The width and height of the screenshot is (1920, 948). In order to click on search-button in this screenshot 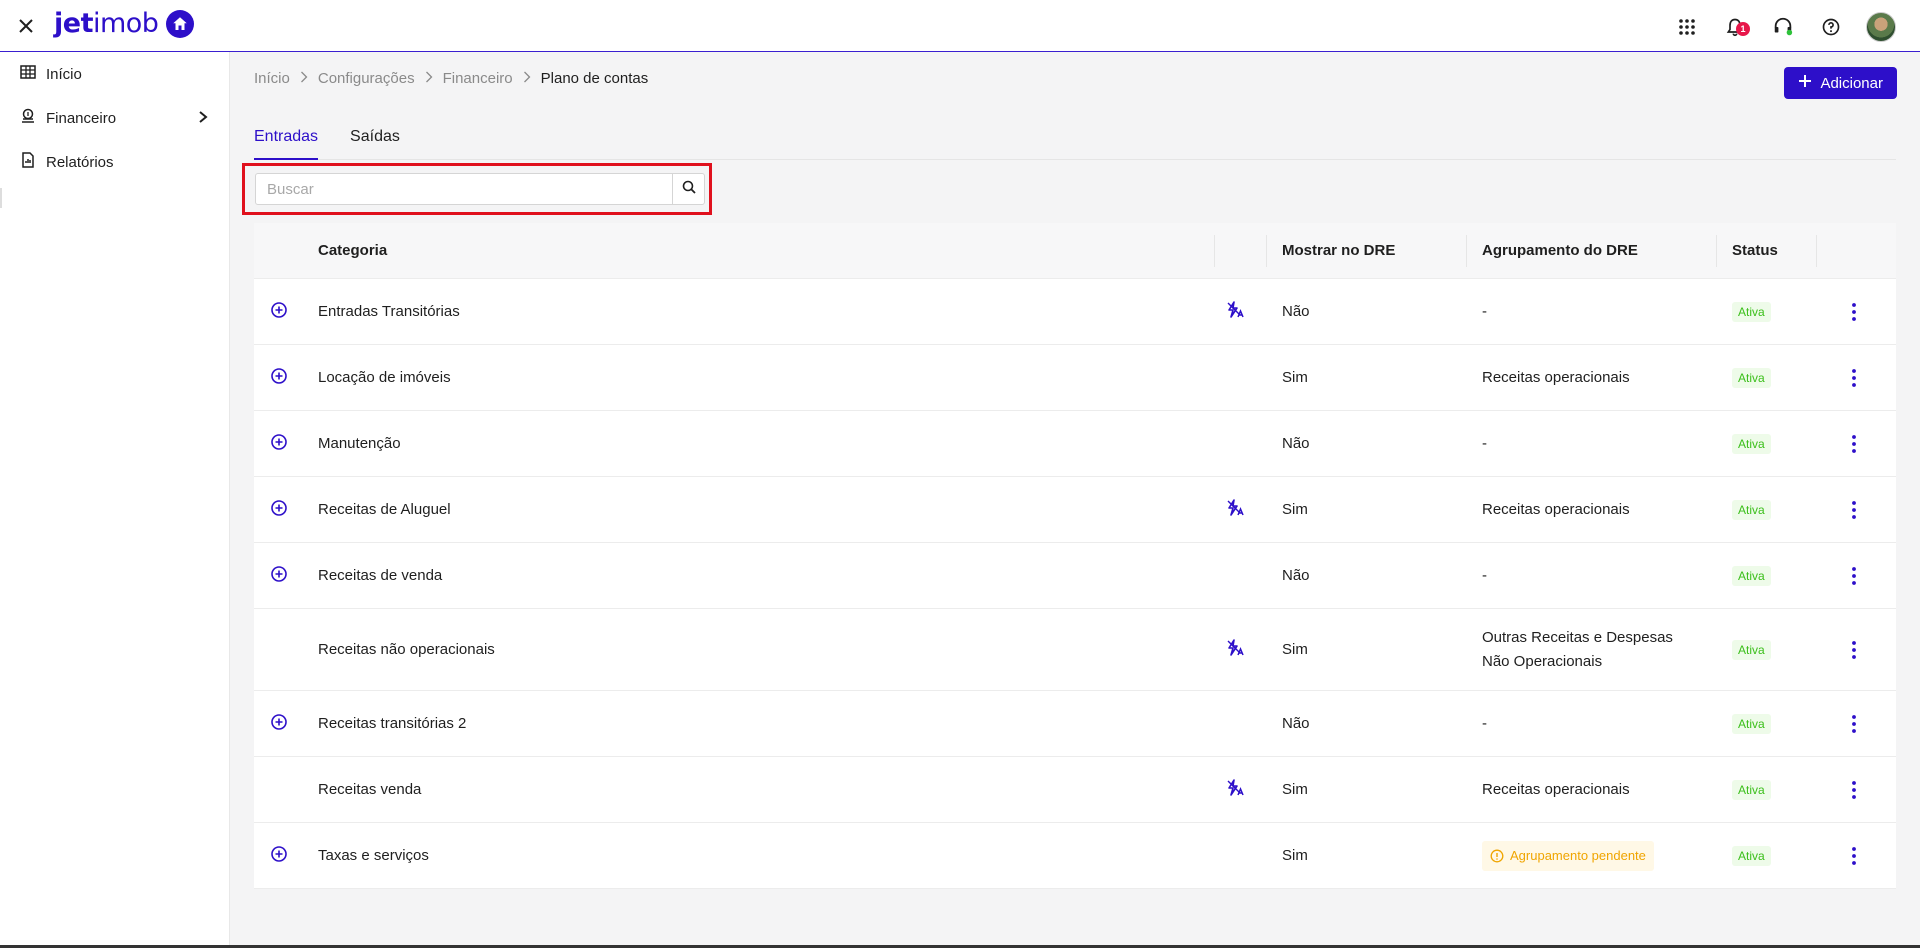, I will do `click(688, 189)`.